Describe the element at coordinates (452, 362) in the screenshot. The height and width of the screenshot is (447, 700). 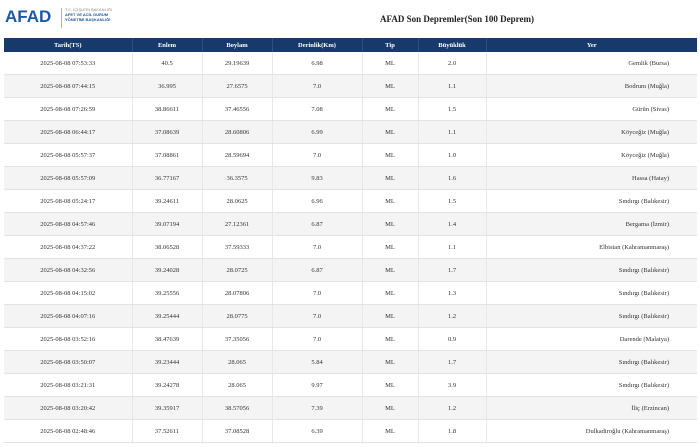
I see `magnitude-cell: 1.7` at that location.